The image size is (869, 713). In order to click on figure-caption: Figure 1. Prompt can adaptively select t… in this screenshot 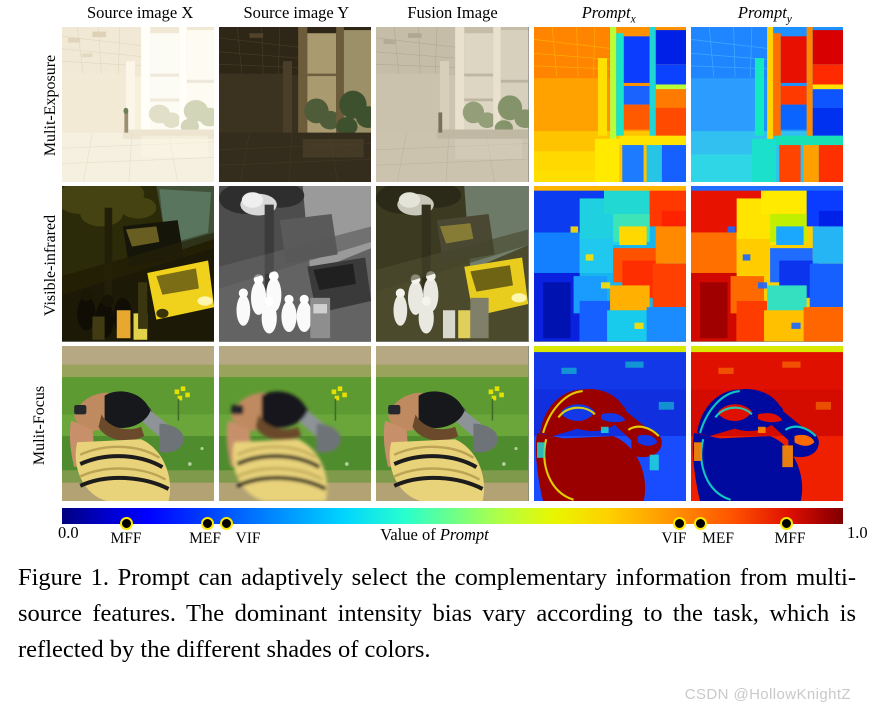, I will do `click(437, 614)`.